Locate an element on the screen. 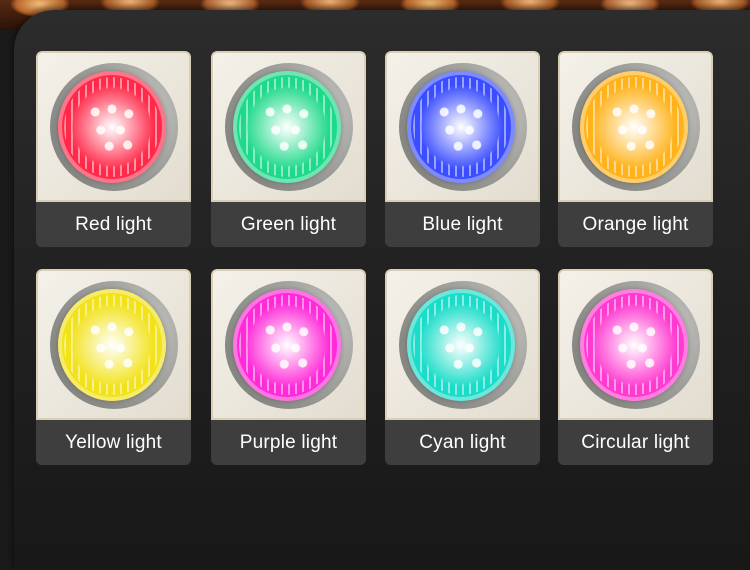 This screenshot has height=570, width=750. light-card-label: Orange light is located at coordinates (635, 224).